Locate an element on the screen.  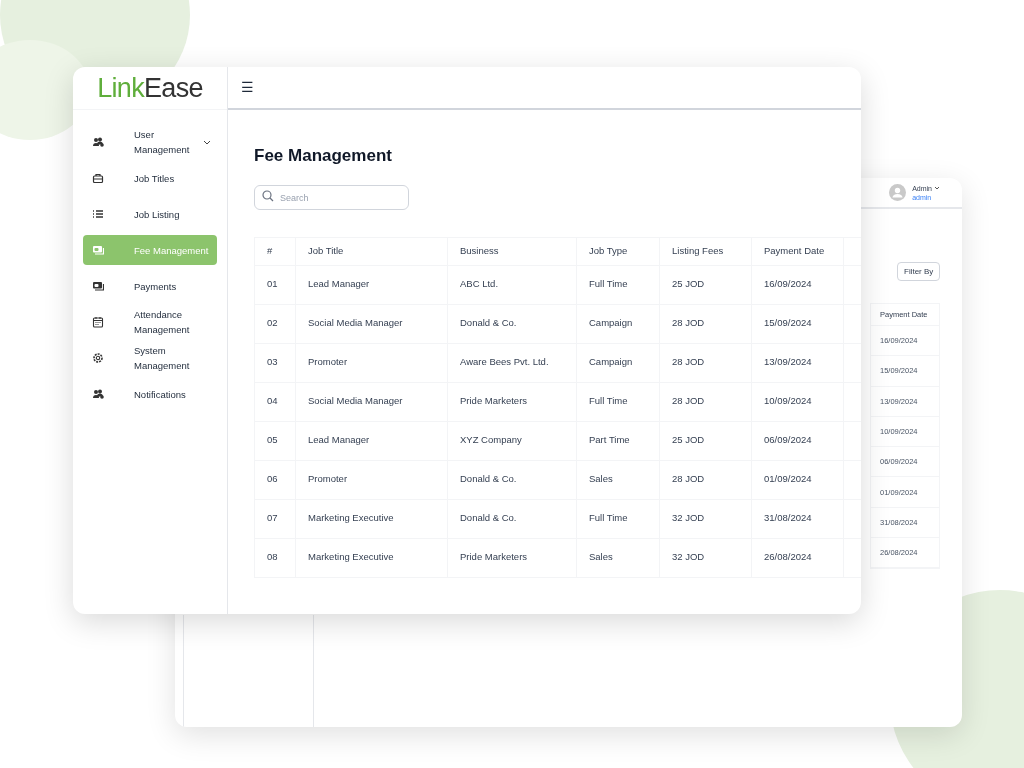
table-cell: Part Time is located at coordinates (618, 440).